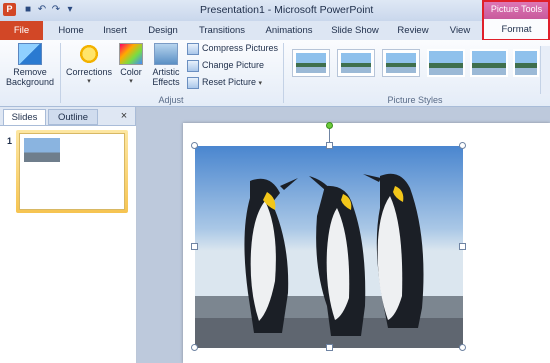 The image size is (550, 363). I want to click on resize-handle-top, so click(329, 145).